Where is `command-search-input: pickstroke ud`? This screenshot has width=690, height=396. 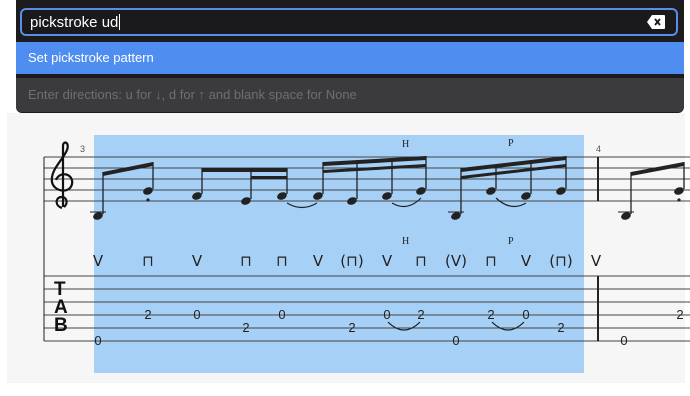 command-search-input: pickstroke ud is located at coordinates (75, 22).